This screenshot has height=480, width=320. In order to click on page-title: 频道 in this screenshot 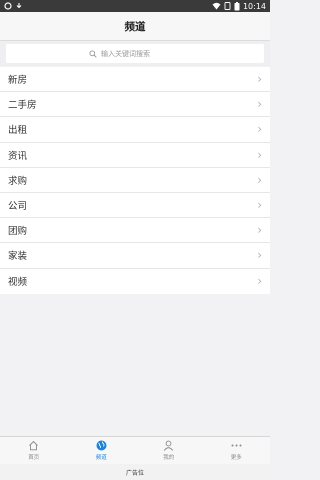, I will do `click(135, 26)`.